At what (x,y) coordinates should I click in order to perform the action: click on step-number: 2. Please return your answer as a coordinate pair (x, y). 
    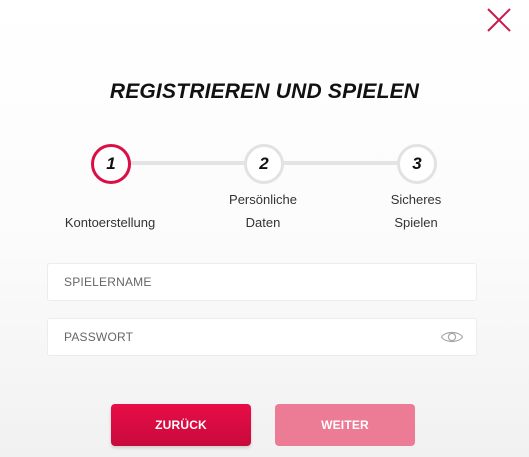
    Looking at the image, I should click on (264, 163).